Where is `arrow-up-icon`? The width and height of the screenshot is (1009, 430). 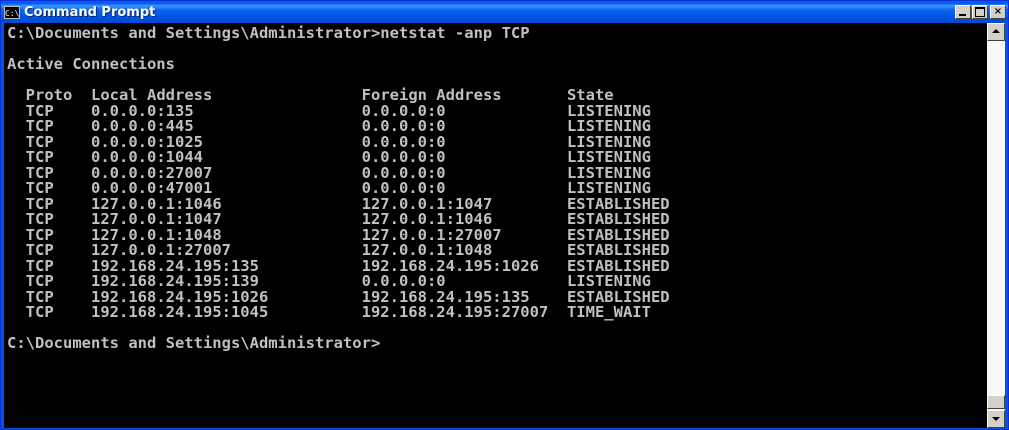
arrow-up-icon is located at coordinates (996, 31).